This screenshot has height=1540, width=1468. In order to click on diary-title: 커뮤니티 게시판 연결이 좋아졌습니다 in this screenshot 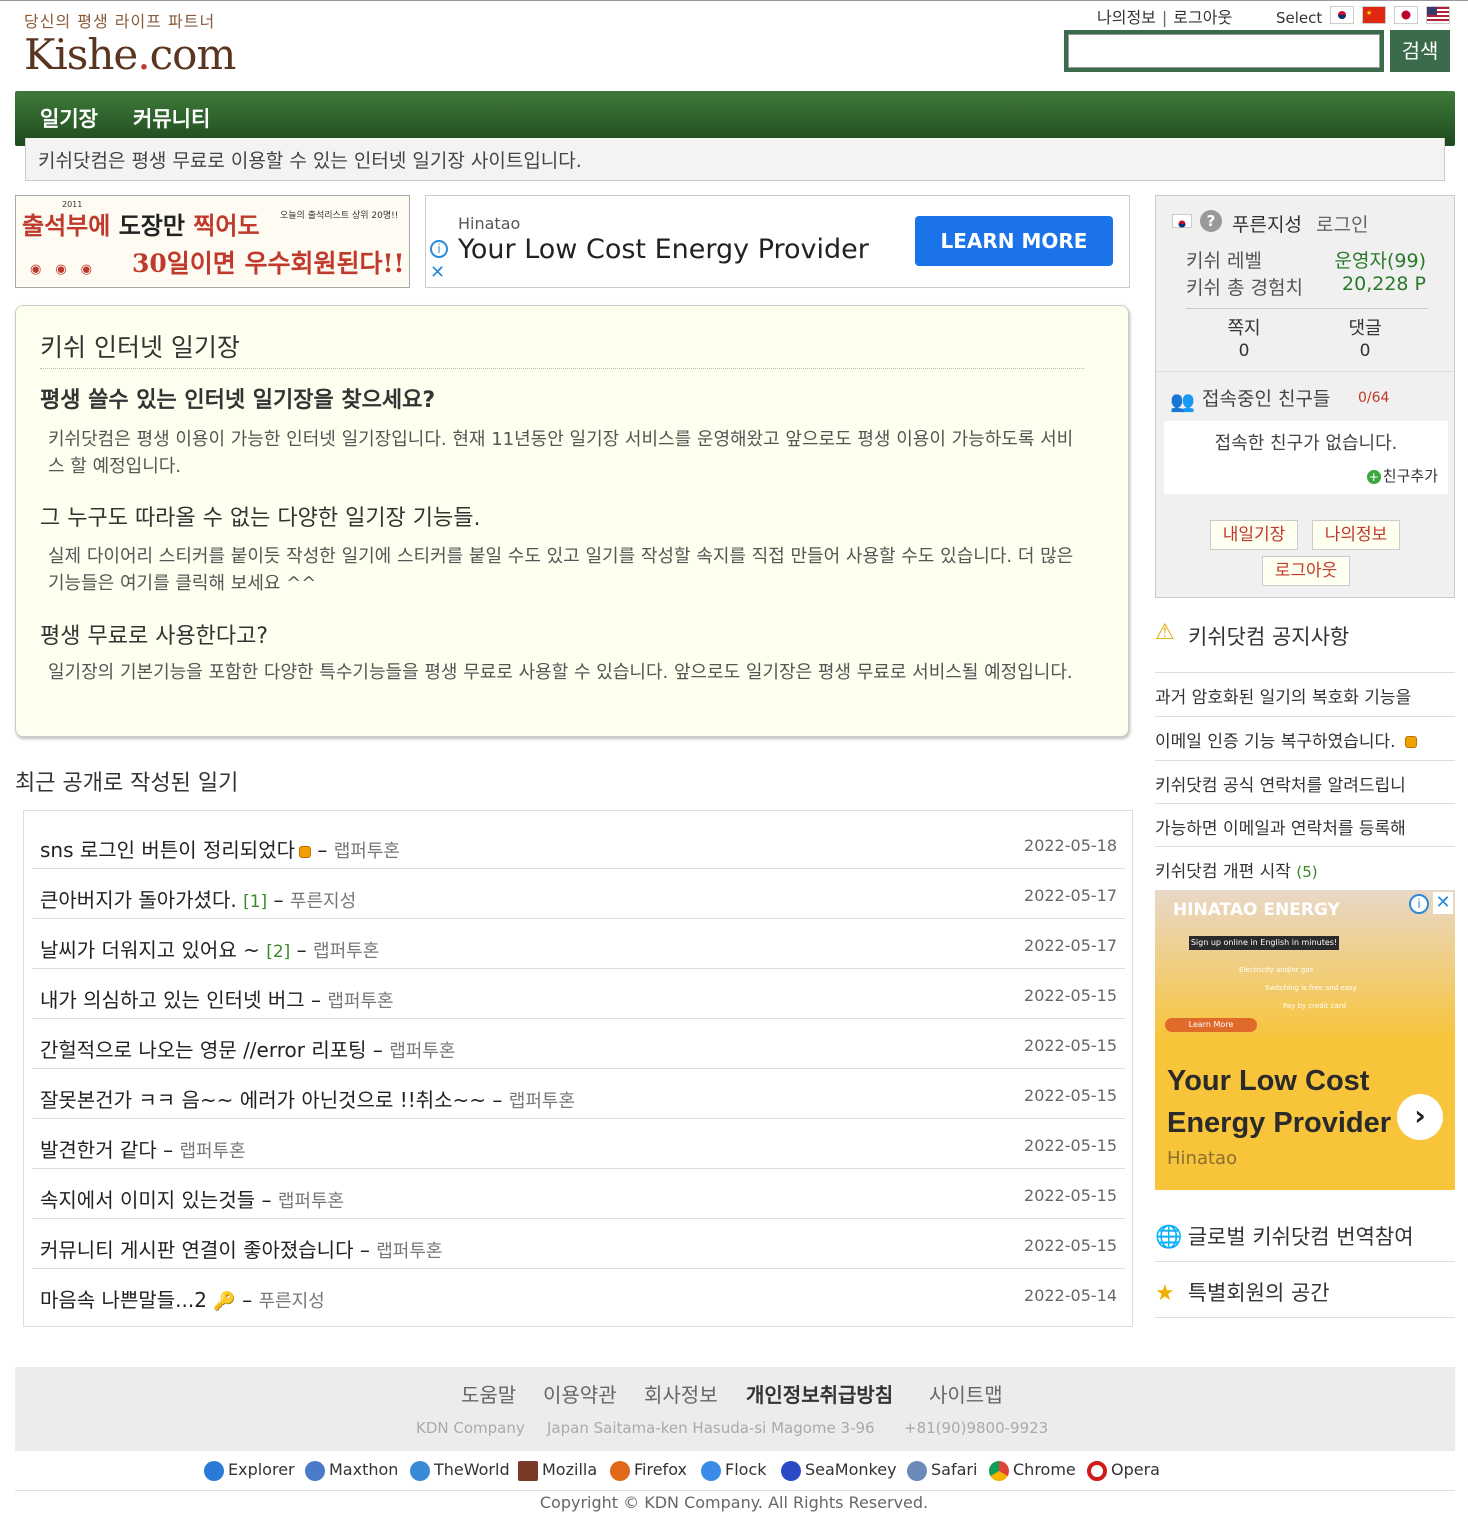, I will do `click(196, 1250)`.